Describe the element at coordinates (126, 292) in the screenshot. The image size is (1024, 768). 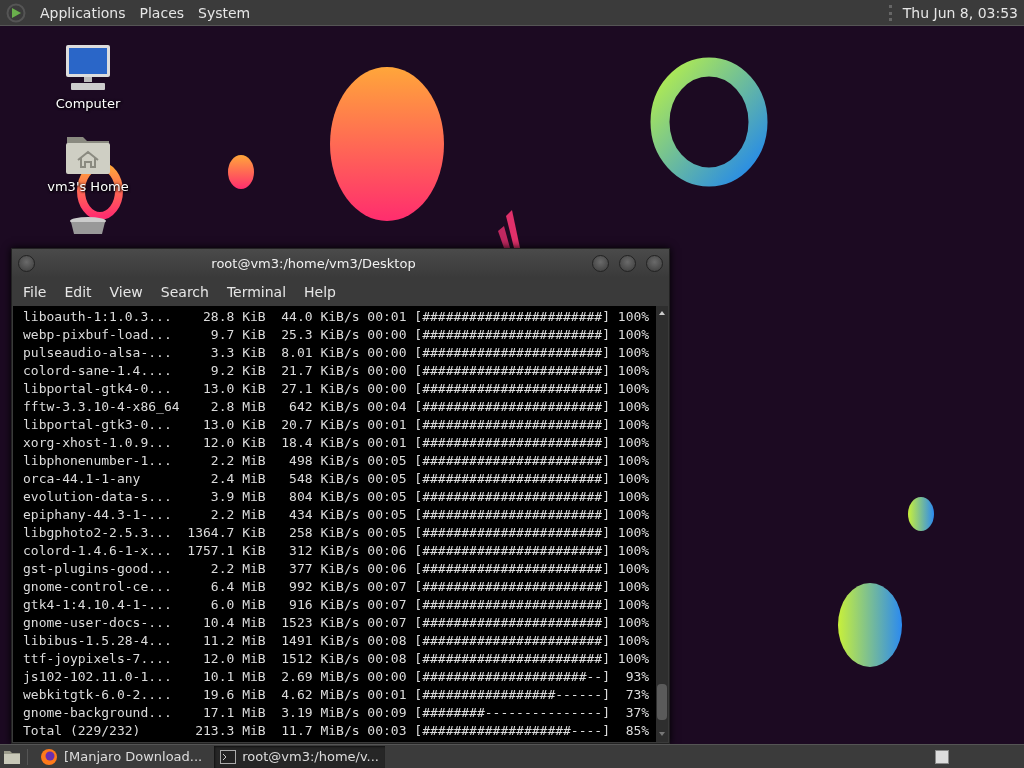
I see `menu-item: View` at that location.